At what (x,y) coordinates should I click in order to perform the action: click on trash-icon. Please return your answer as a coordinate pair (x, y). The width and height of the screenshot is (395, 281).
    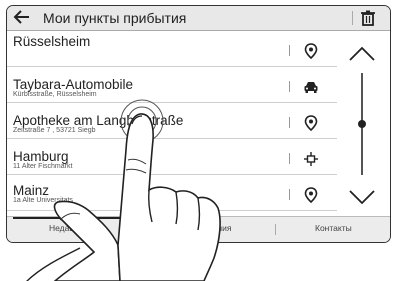
    Looking at the image, I should click on (368, 18).